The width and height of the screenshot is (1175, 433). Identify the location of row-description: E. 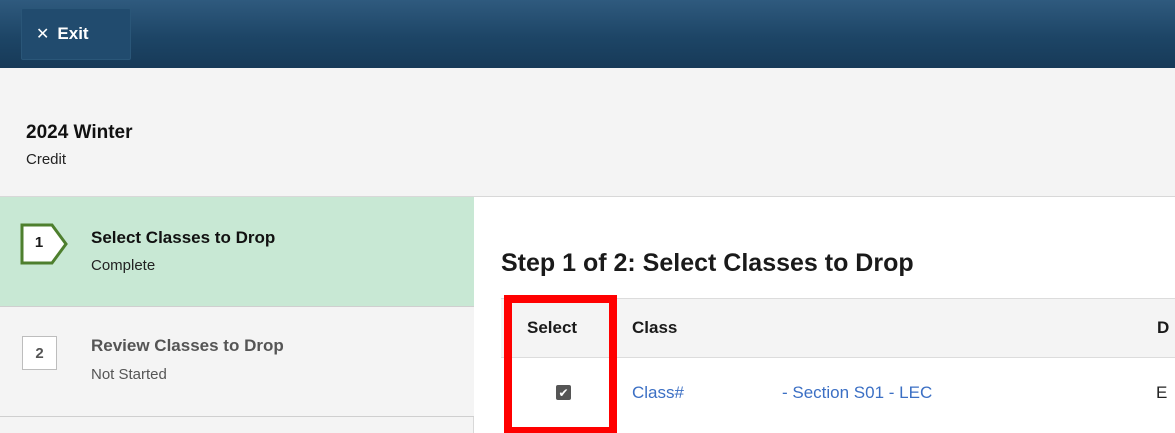
(1162, 392).